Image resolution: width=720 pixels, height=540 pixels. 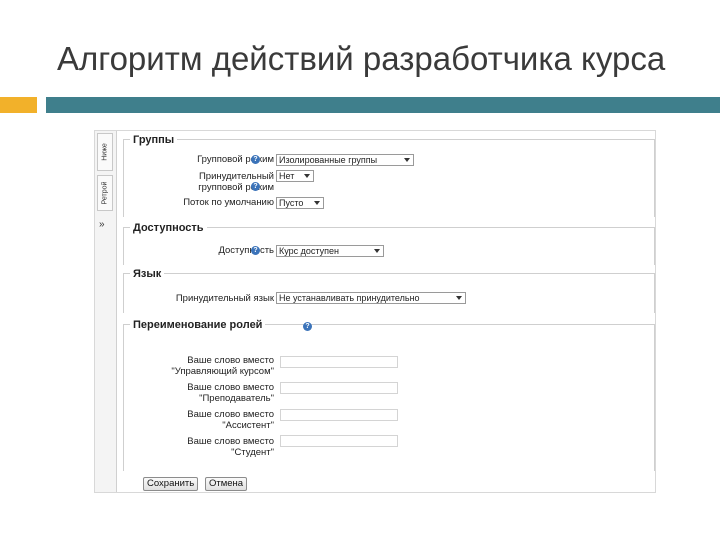 What do you see at coordinates (147, 274) in the screenshot?
I see `fieldset-legend: Язык` at bounding box center [147, 274].